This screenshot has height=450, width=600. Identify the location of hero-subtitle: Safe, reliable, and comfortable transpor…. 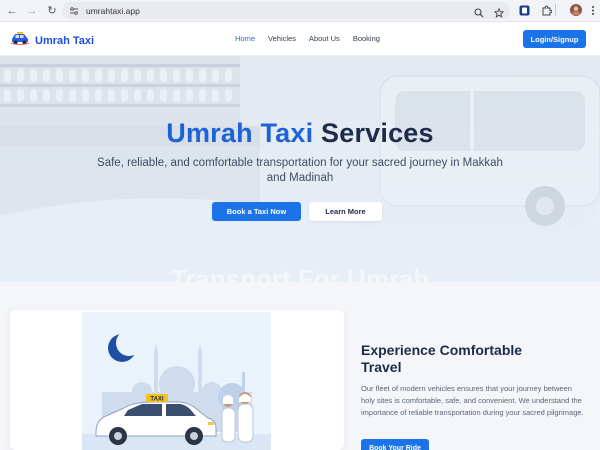
(300, 170).